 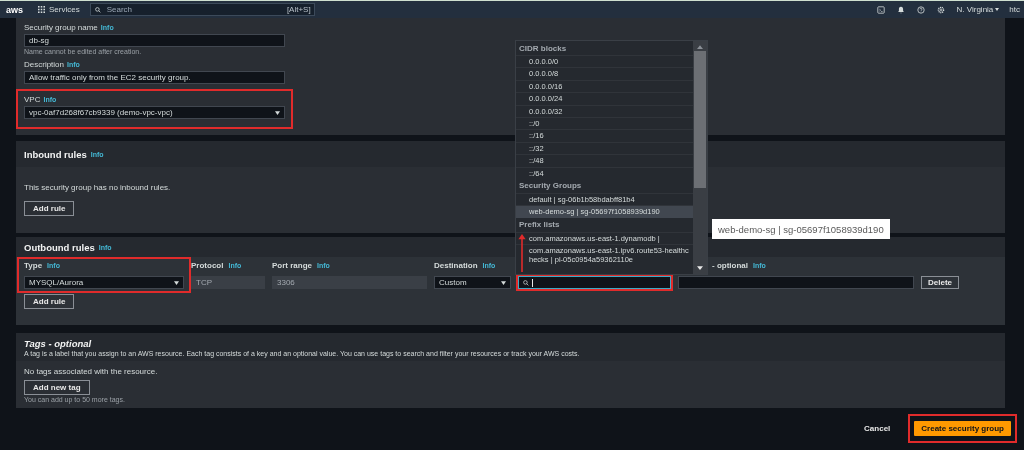 What do you see at coordinates (33, 265) in the screenshot?
I see `column-header: Type` at bounding box center [33, 265].